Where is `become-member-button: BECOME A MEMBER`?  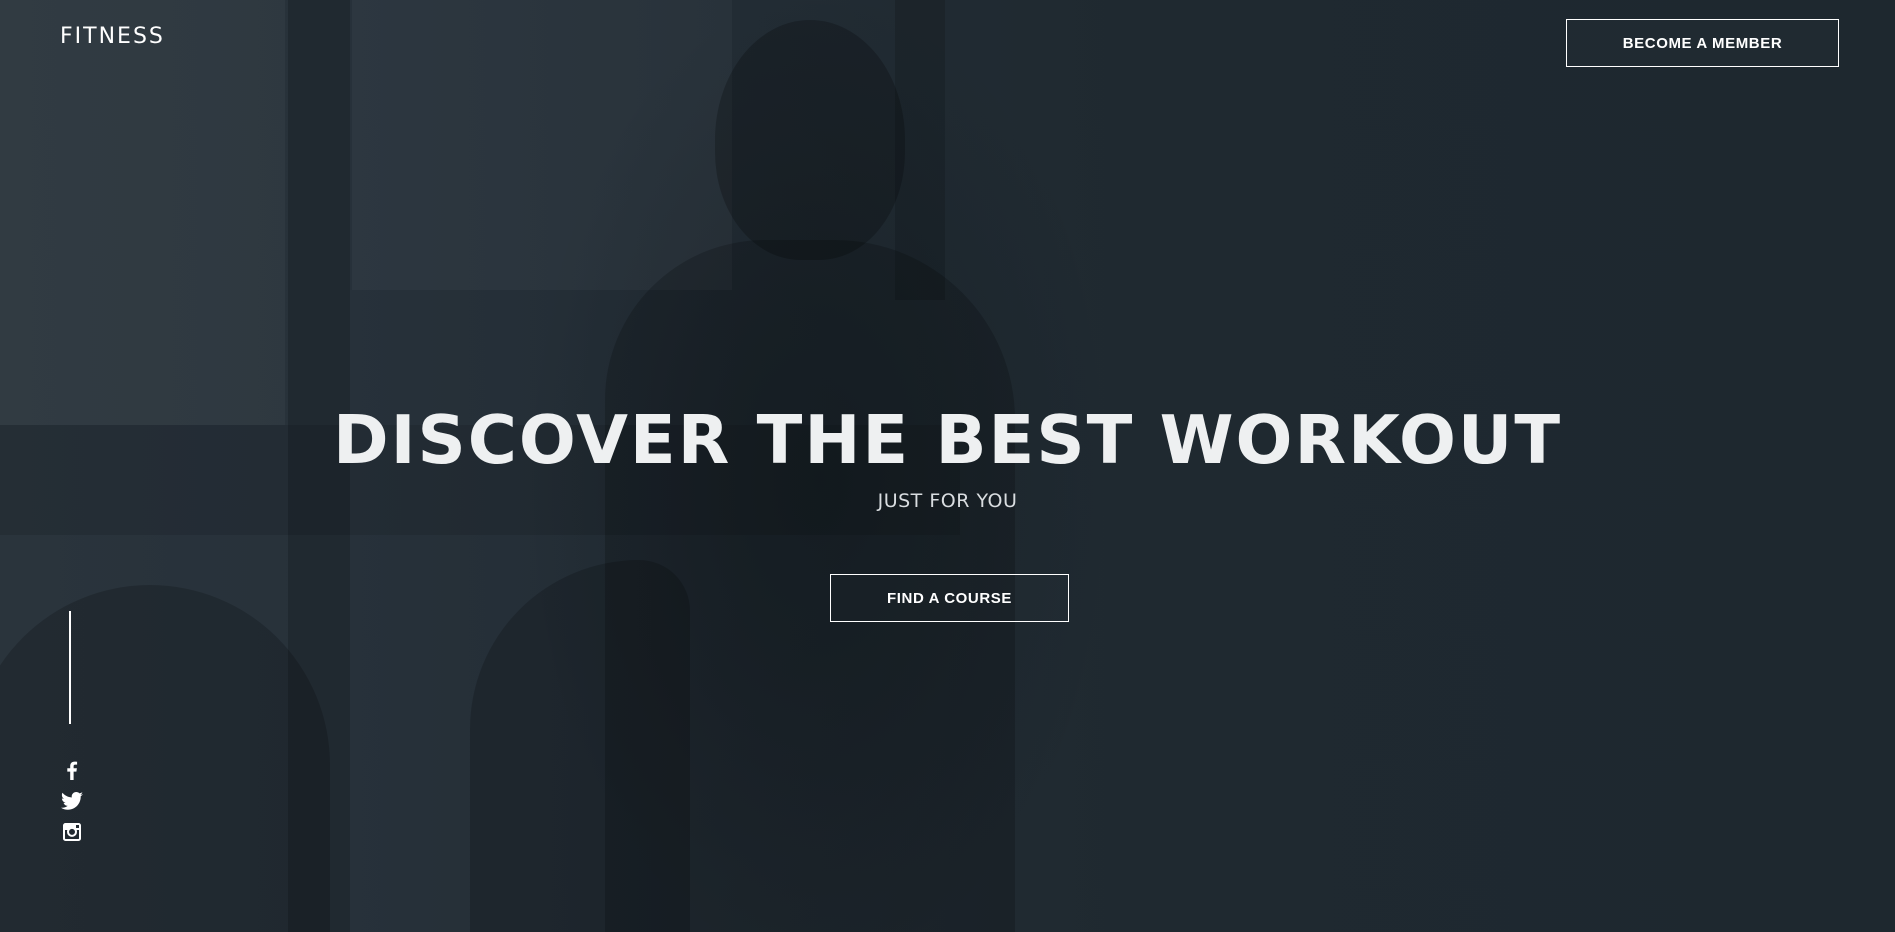 become-member-button: BECOME A MEMBER is located at coordinates (1702, 43).